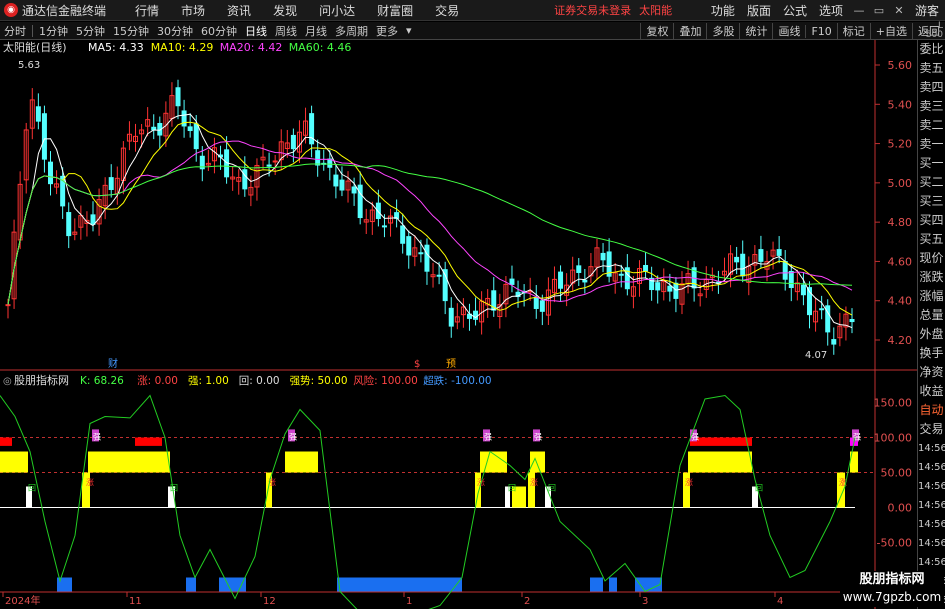  What do you see at coordinates (788, 31) in the screenshot?
I see `btn-draw: 画线` at bounding box center [788, 31].